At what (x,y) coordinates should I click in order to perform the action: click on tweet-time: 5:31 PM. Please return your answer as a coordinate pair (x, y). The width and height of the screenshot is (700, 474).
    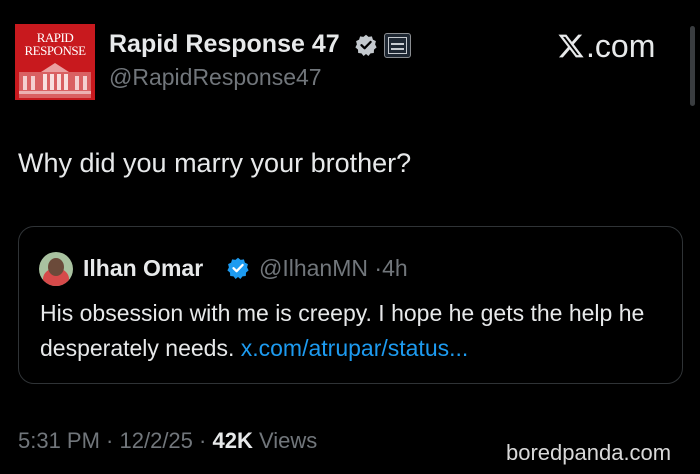
    Looking at the image, I should click on (59, 440).